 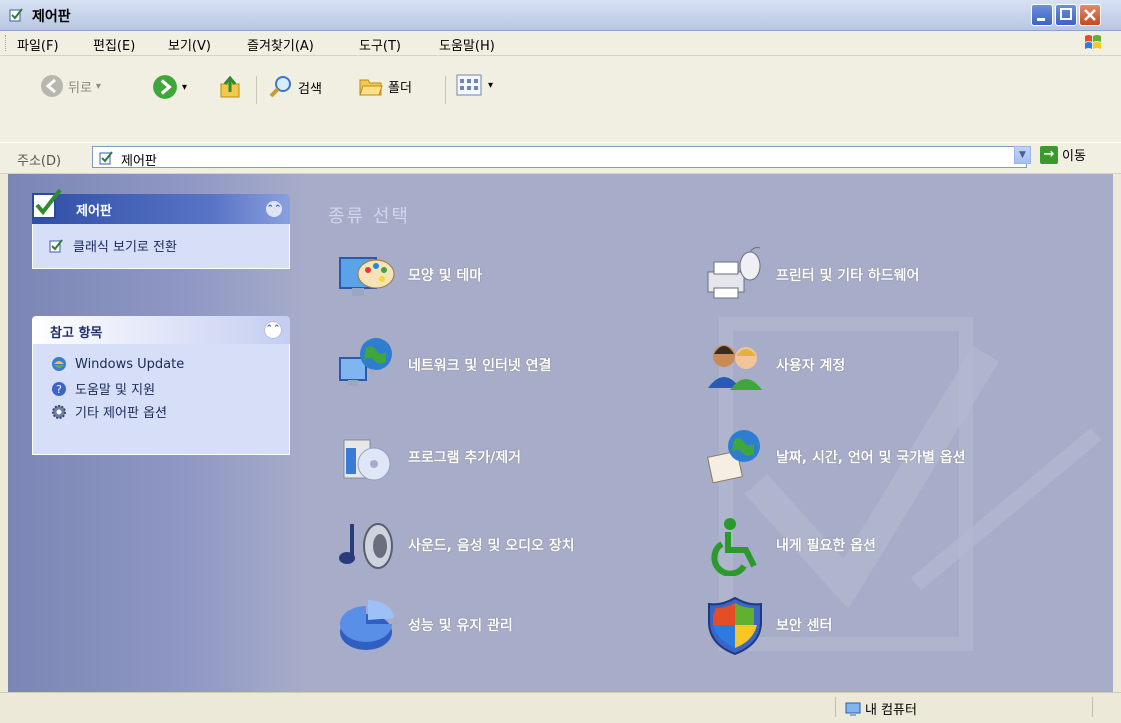 I want to click on switch-classic-view-link: 클래식 보기로 전환, so click(x=113, y=245).